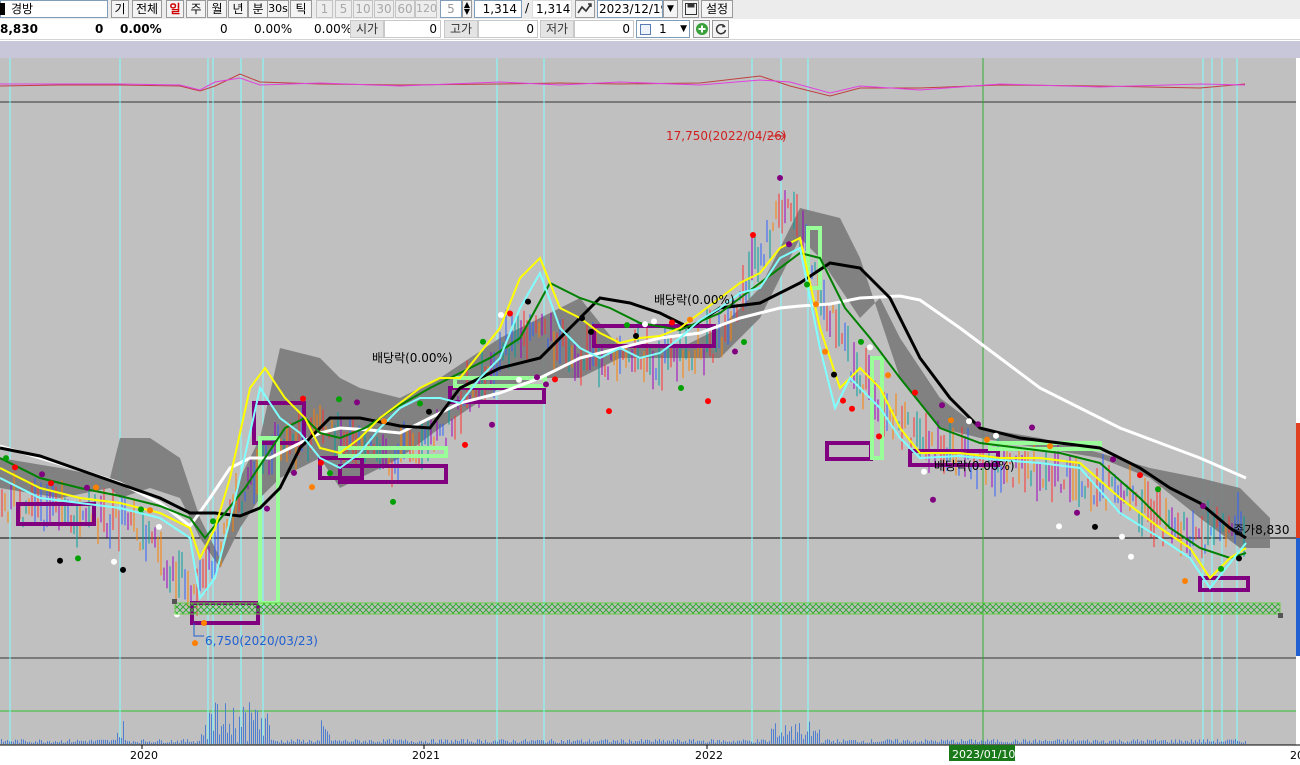 The image size is (1300, 765). I want to click on chart-header-band, so click(650, 49).